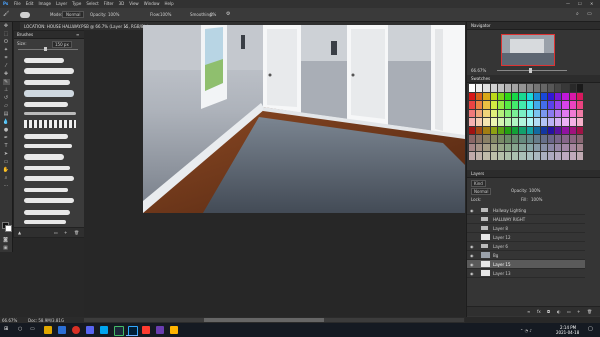  Describe the element at coordinates (6, 90) in the screenshot. I see `clone-stamp-tool-icon: ⊥` at that location.